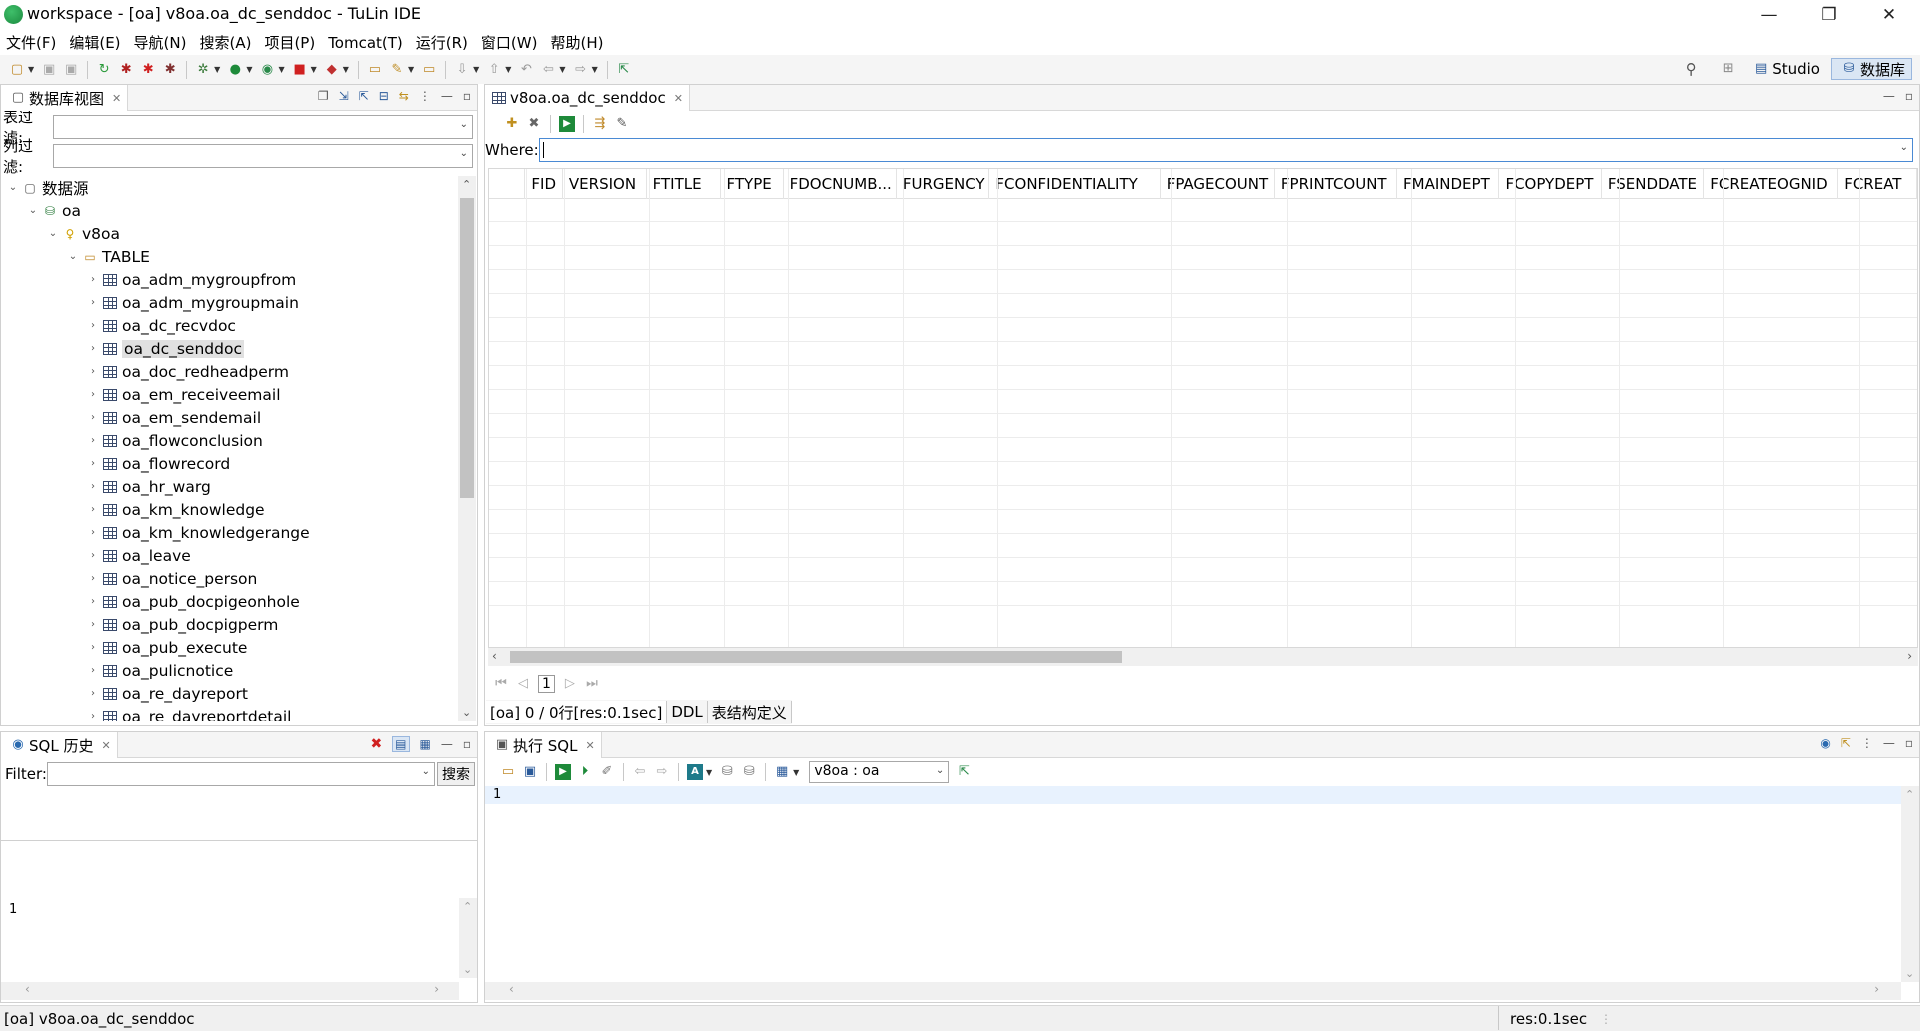 The height and width of the screenshot is (1031, 1920). What do you see at coordinates (727, 772) in the screenshot?
I see `commit-icon: ⛁` at bounding box center [727, 772].